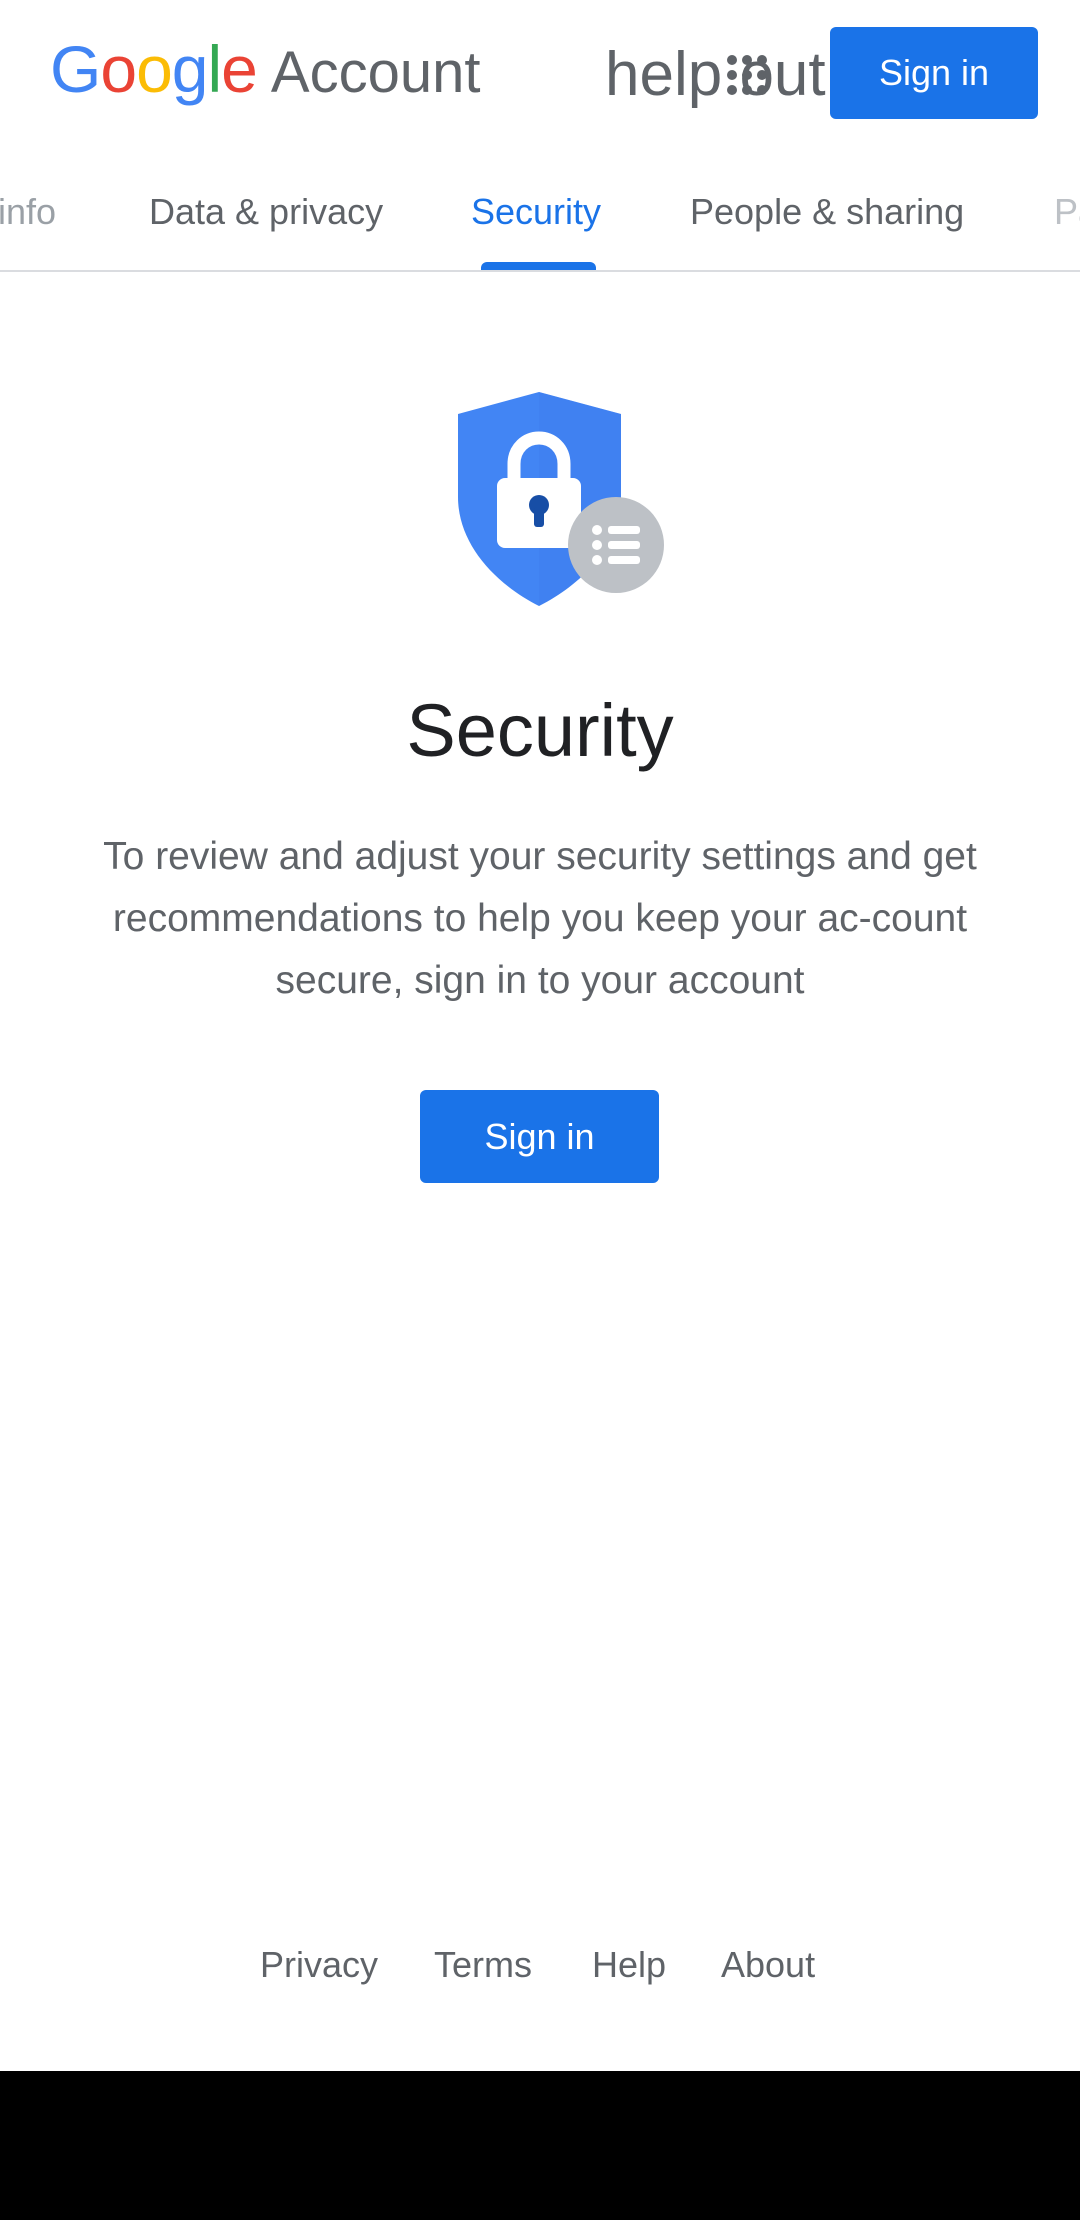 This screenshot has width=1080, height=2220. I want to click on help-text: help out, so click(715, 74).